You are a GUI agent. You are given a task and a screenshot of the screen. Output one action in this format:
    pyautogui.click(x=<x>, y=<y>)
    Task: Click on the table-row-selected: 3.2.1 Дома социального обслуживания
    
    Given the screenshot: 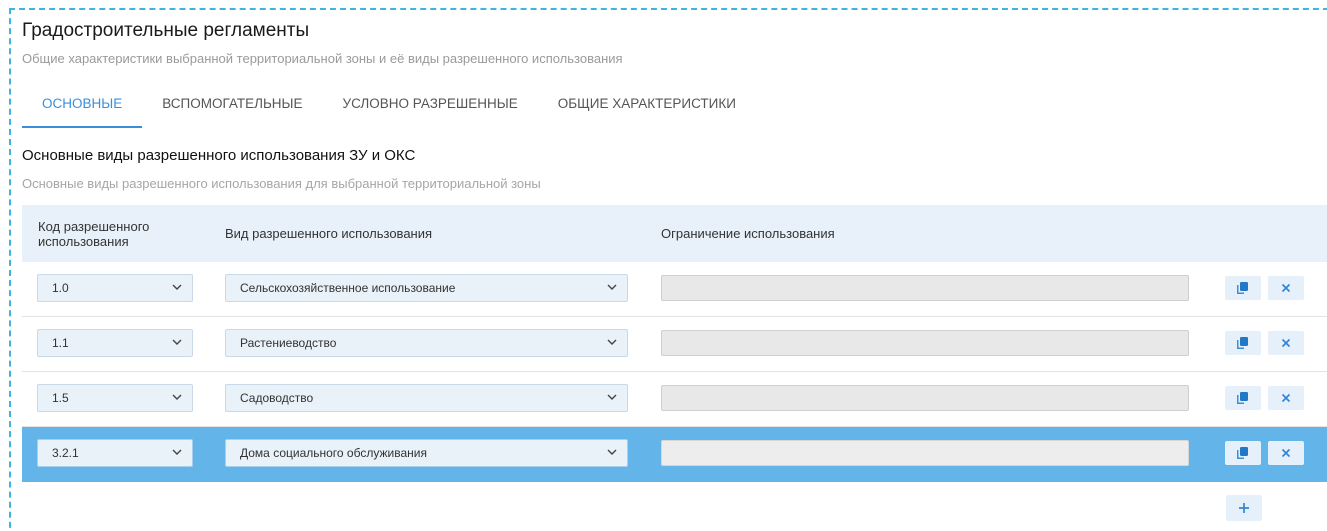 What is the action you would take?
    pyautogui.click(x=674, y=454)
    